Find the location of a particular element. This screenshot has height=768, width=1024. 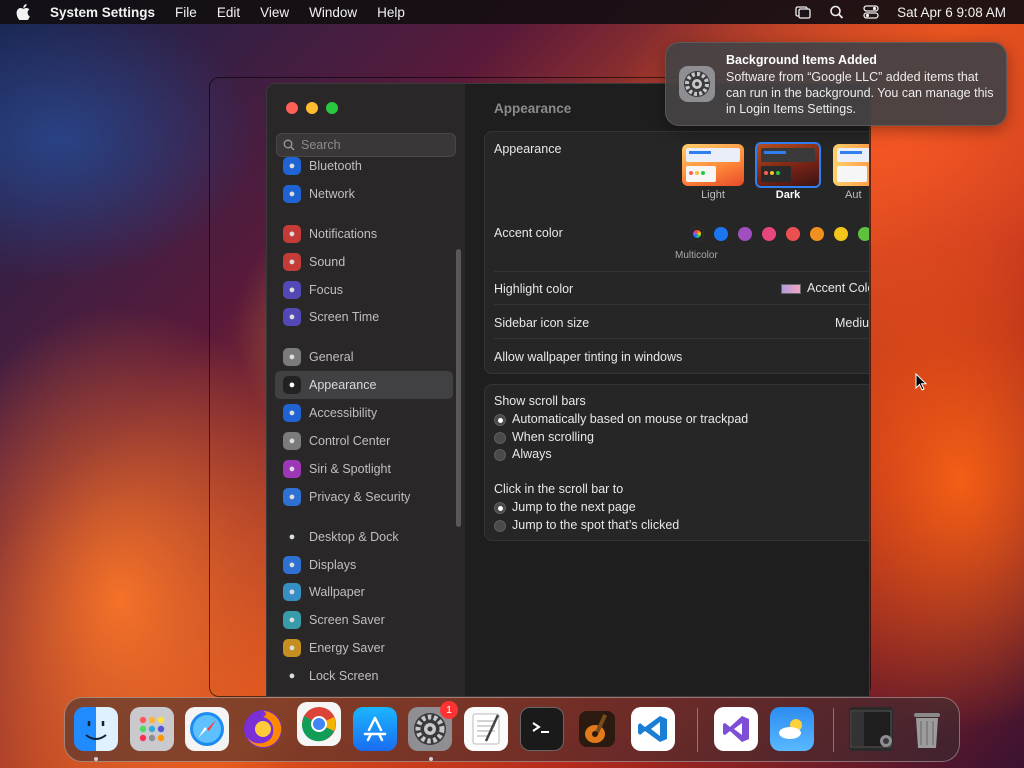

sidebar-item-control-center: ● Control Center is located at coordinates (364, 441).